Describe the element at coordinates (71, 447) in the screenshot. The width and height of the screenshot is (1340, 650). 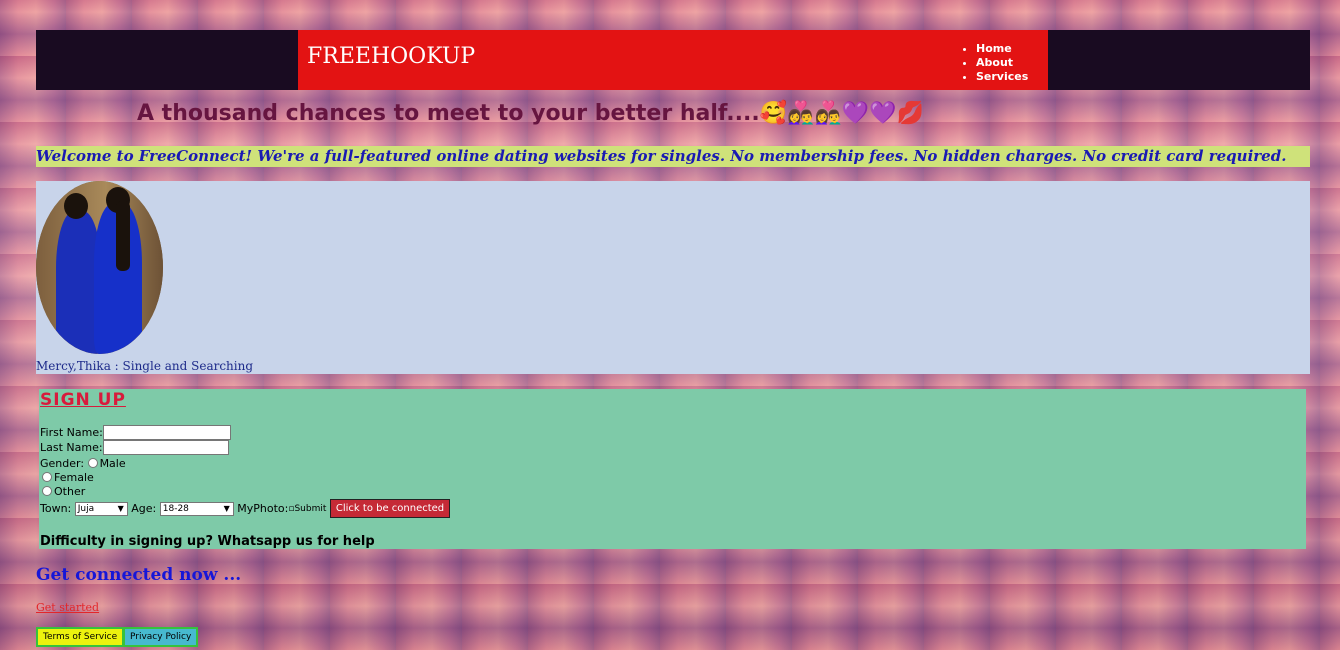
I see `last-name-label: Last Name:` at that location.